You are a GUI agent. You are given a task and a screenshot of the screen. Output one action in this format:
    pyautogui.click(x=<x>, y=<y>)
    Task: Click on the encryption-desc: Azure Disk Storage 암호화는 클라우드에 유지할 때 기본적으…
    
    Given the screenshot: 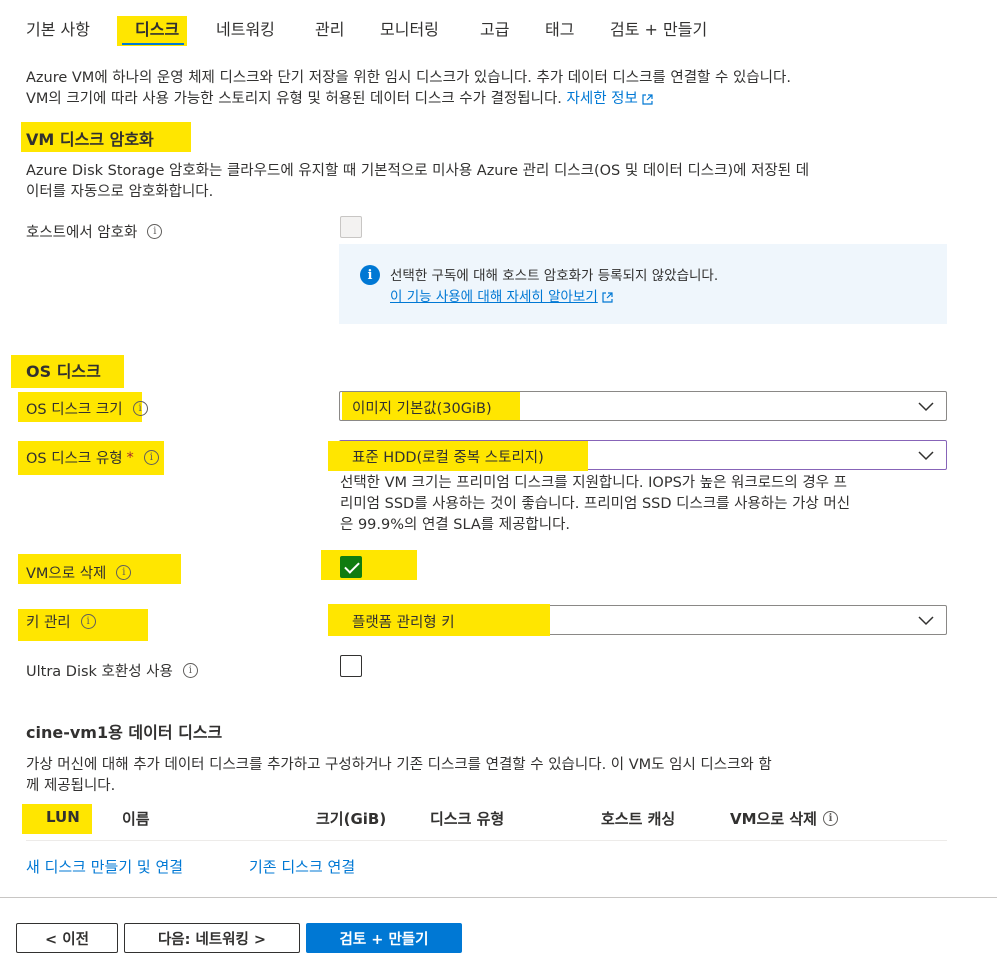 What is the action you would take?
    pyautogui.click(x=491, y=182)
    